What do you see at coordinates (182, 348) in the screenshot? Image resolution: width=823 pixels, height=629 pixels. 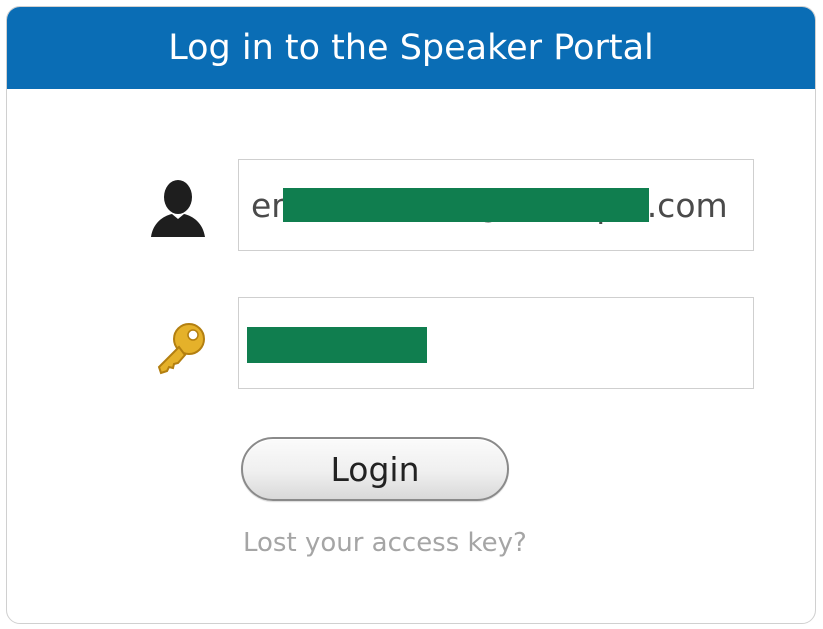 I see `key-icon` at bounding box center [182, 348].